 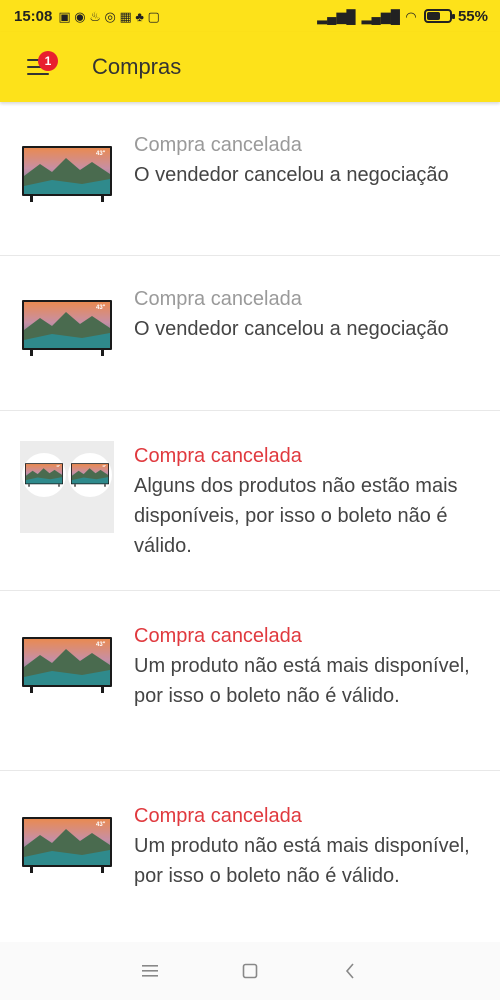 I want to click on notification-icons: ▣ ◉ ♨ ◎ ▦ ♣ ▢, so click(x=109, y=16).